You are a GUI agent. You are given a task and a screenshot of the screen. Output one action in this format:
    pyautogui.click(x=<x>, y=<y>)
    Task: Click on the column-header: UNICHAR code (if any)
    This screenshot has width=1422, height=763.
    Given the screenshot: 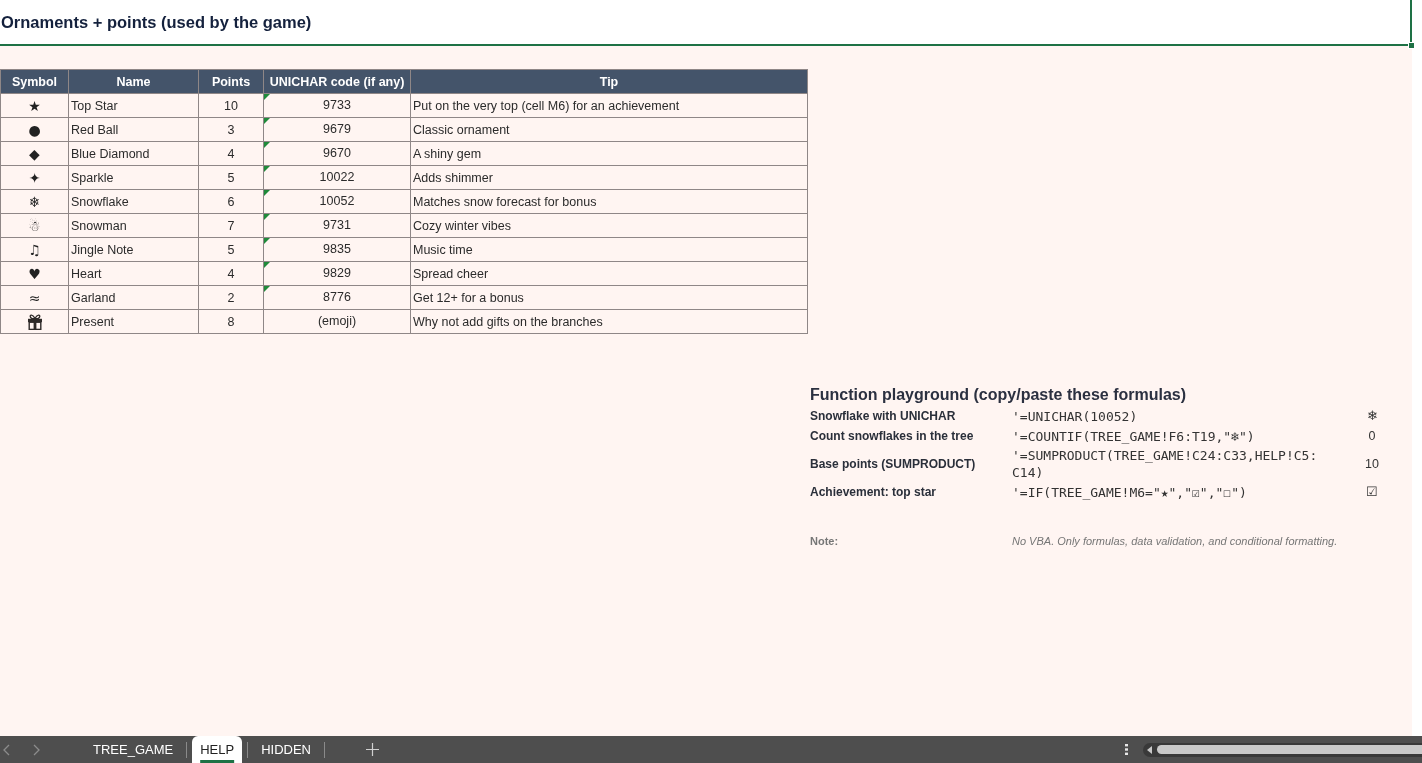 What is the action you would take?
    pyautogui.click(x=337, y=81)
    